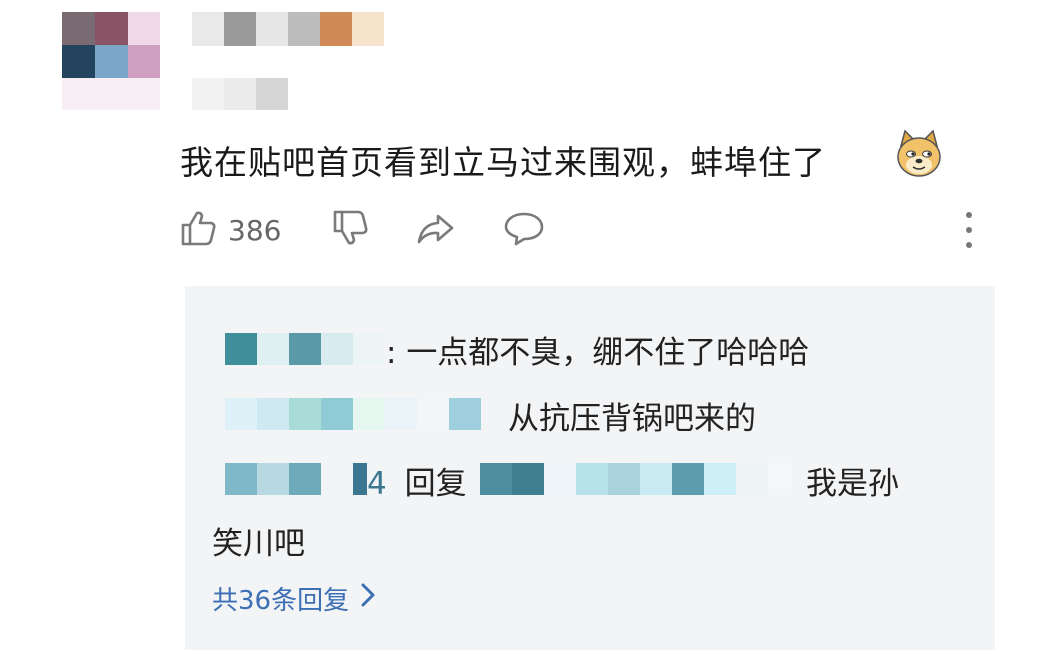 The height and width of the screenshot is (654, 1045). I want to click on comment-text: 我在贴吧首页看到立马过来围观，蚌埠住了, so click(503, 162).